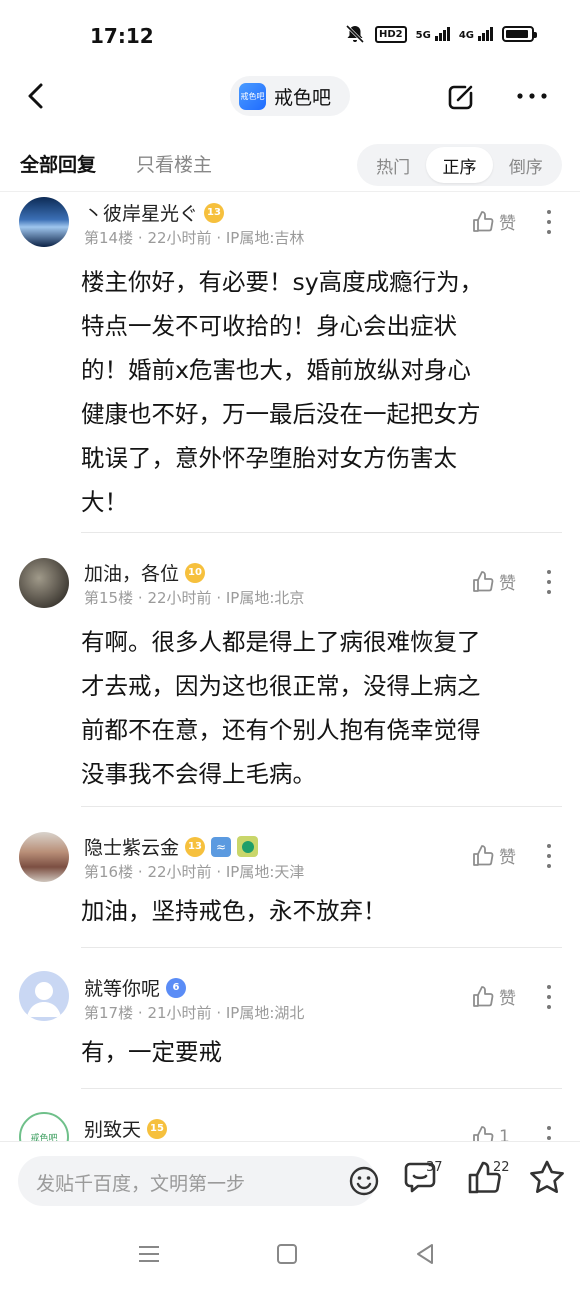 The height and width of the screenshot is (1289, 580). What do you see at coordinates (393, 165) in the screenshot?
I see `sort-hot: 热门` at bounding box center [393, 165].